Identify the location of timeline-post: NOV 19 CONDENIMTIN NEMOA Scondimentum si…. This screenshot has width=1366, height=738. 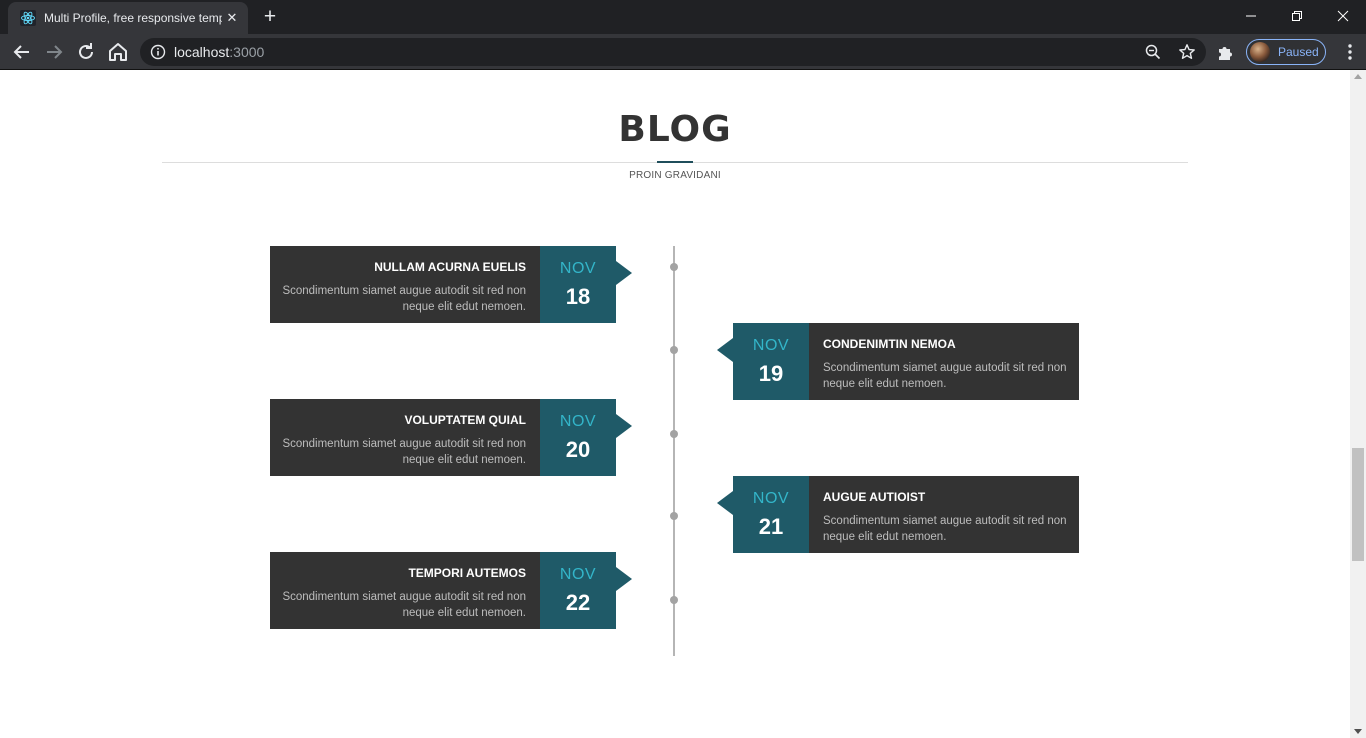
(898, 361).